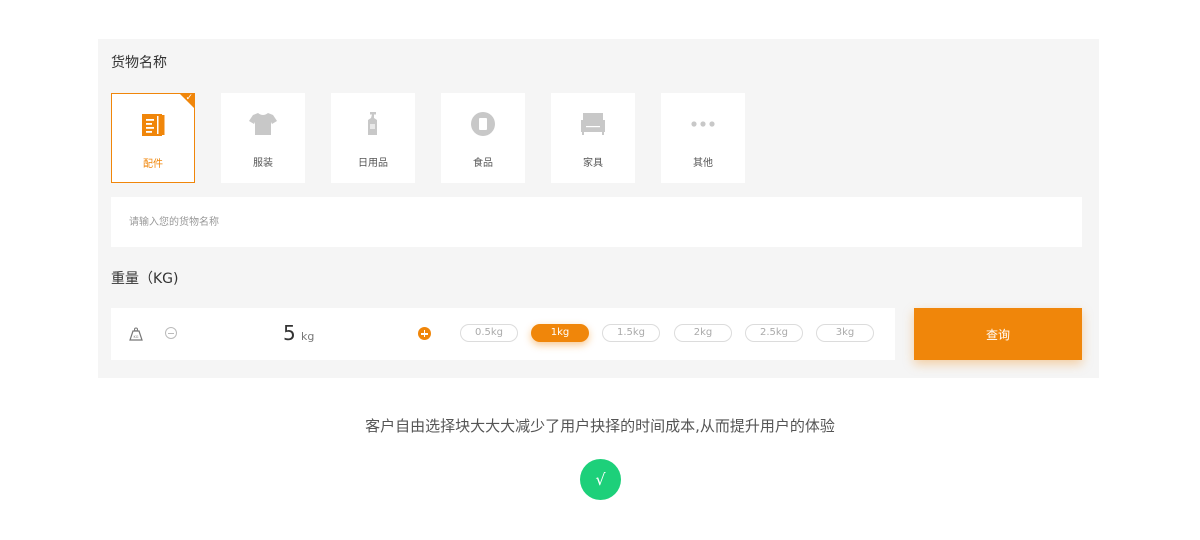 The image size is (1200, 540). What do you see at coordinates (153, 125) in the screenshot?
I see `notebook-icon` at bounding box center [153, 125].